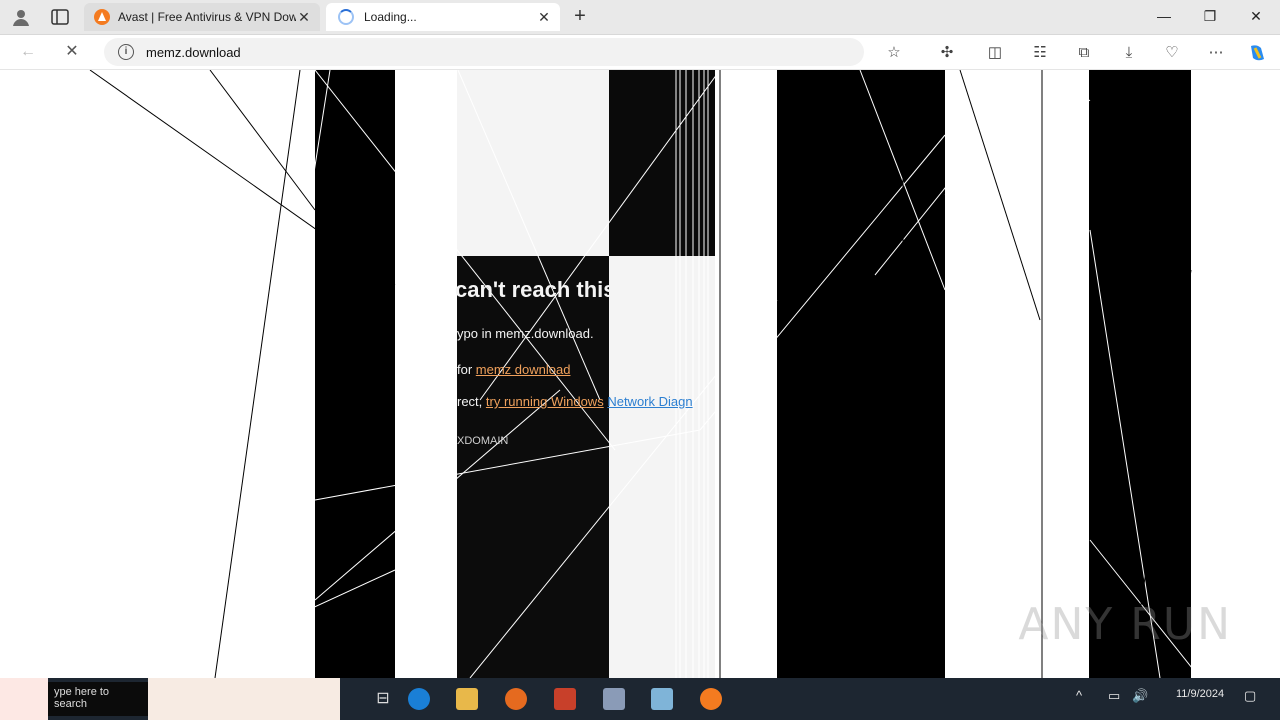 The image size is (1280, 720). I want to click on tab-actions-icon, so click(60, 17).